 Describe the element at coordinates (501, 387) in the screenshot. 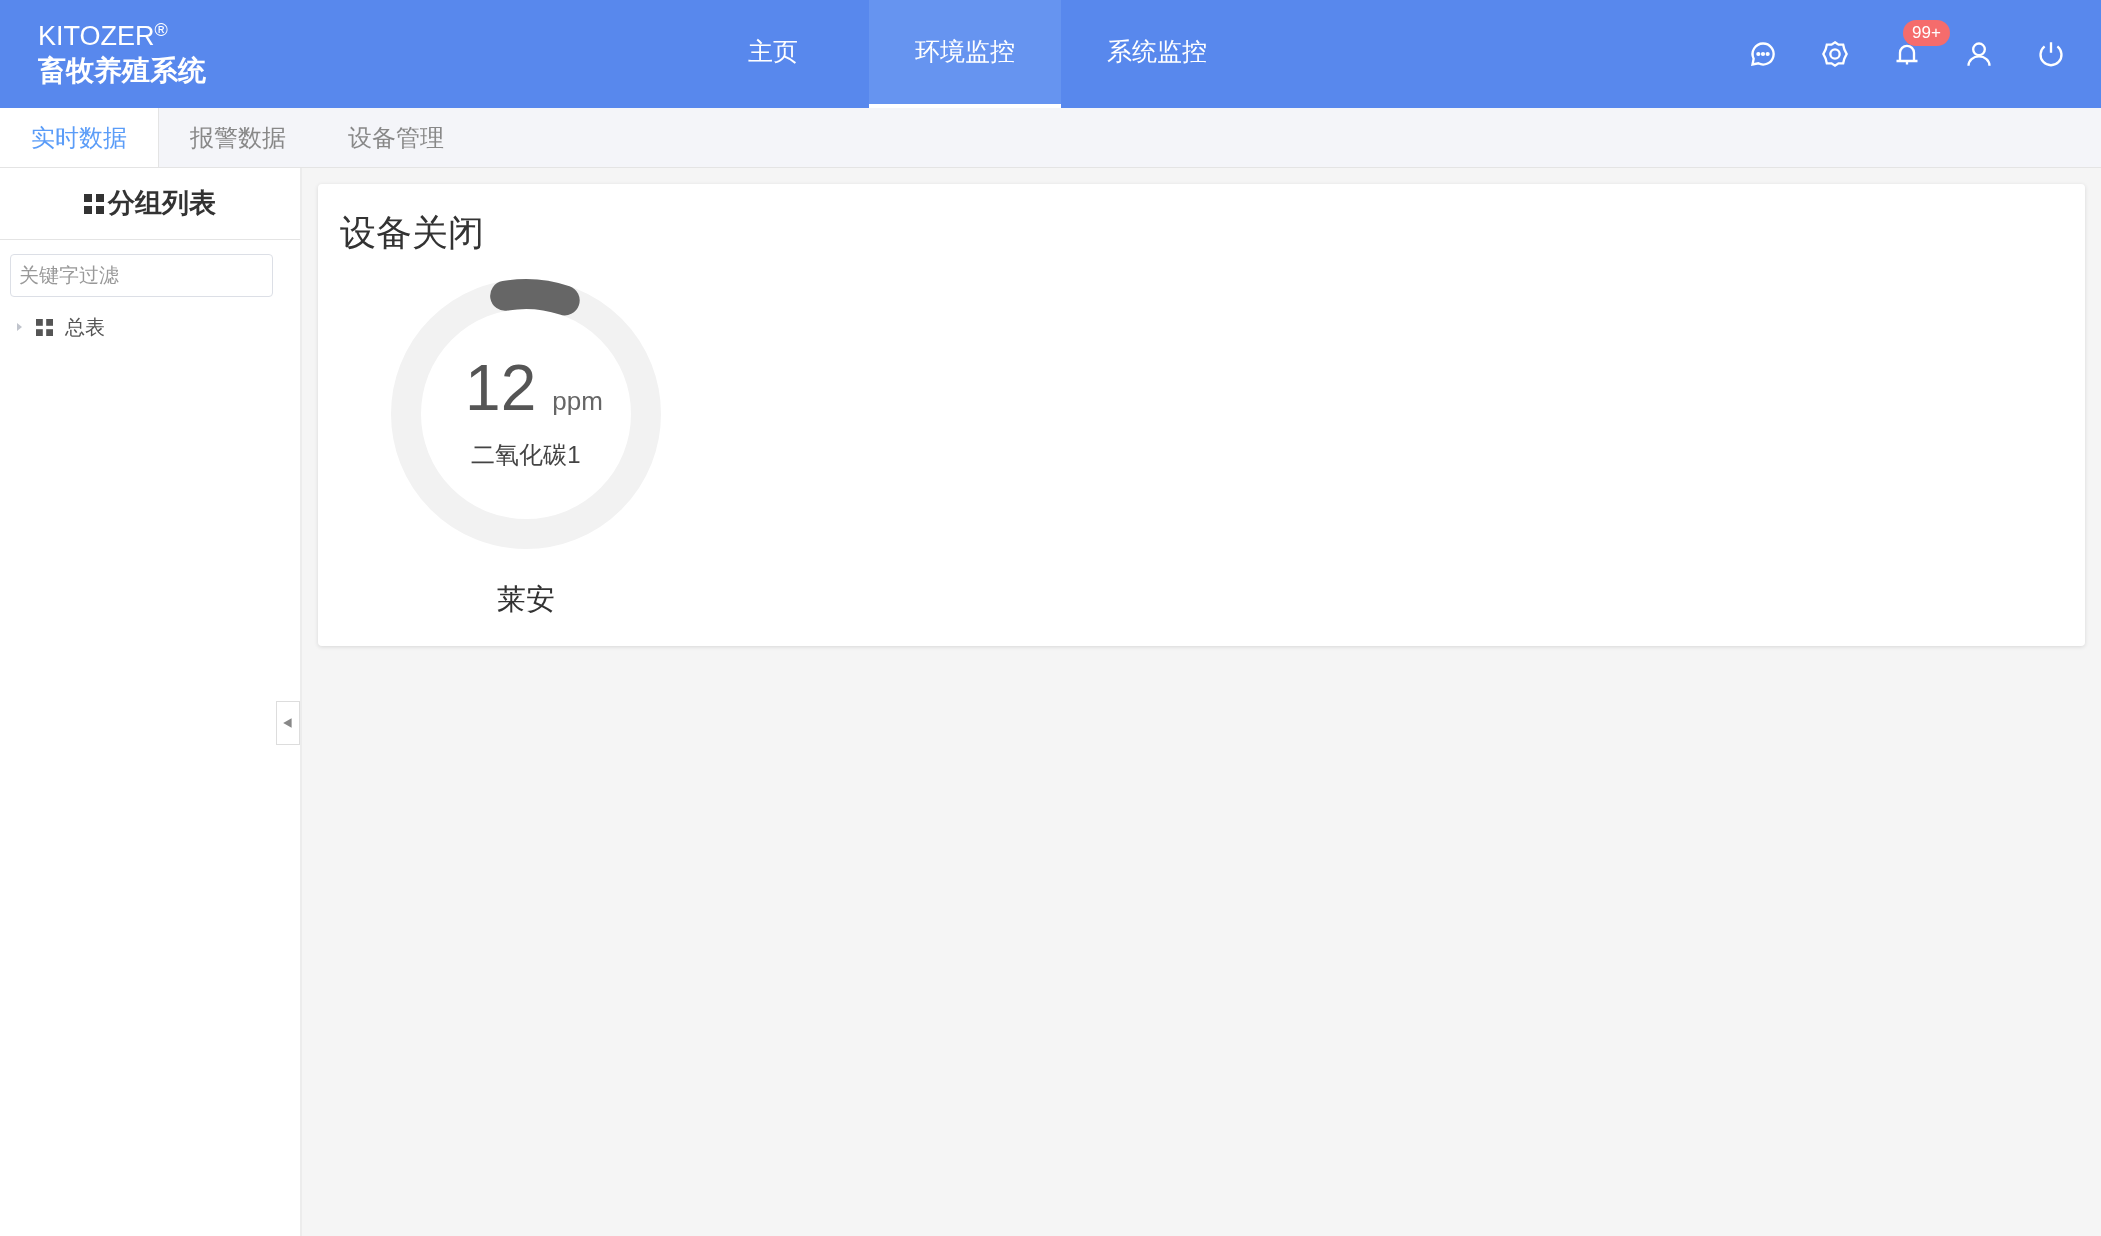

I see `gauge-value: 12` at that location.